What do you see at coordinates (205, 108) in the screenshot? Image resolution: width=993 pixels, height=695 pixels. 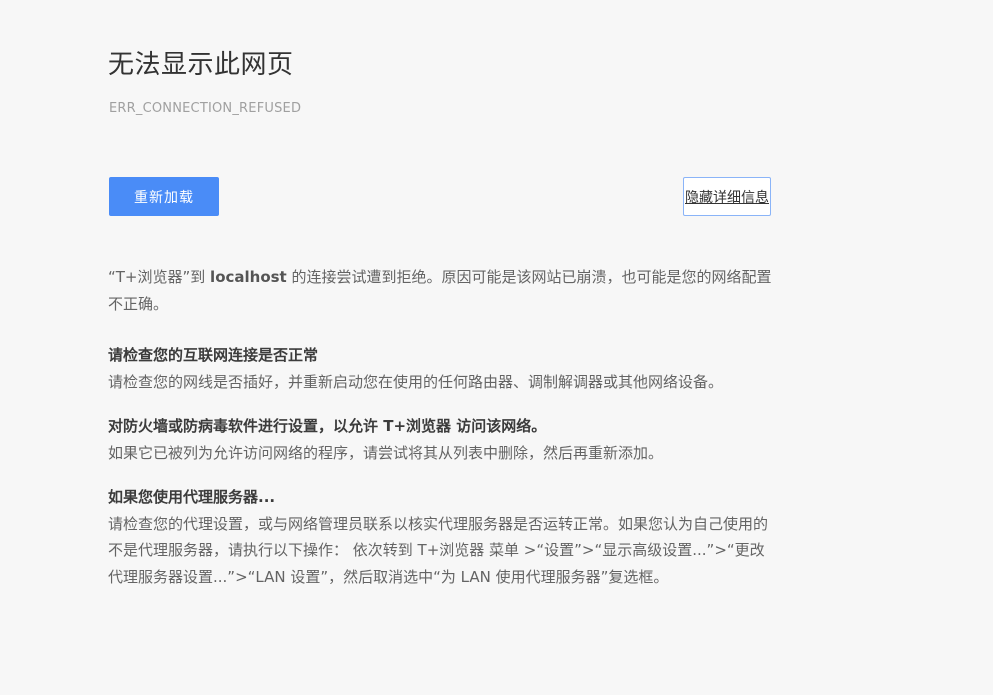 I see `error-code: ERR_CONNECTION_REFUSED` at bounding box center [205, 108].